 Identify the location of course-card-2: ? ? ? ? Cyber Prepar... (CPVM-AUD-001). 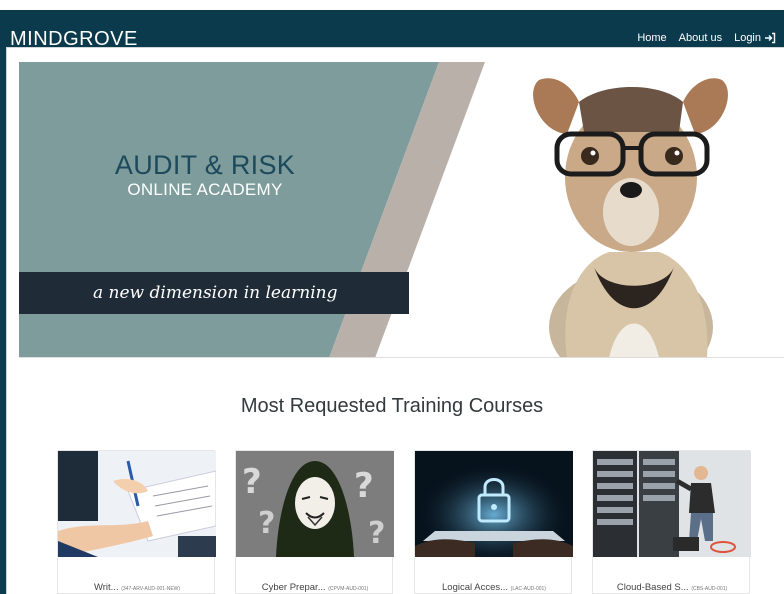
(314, 522).